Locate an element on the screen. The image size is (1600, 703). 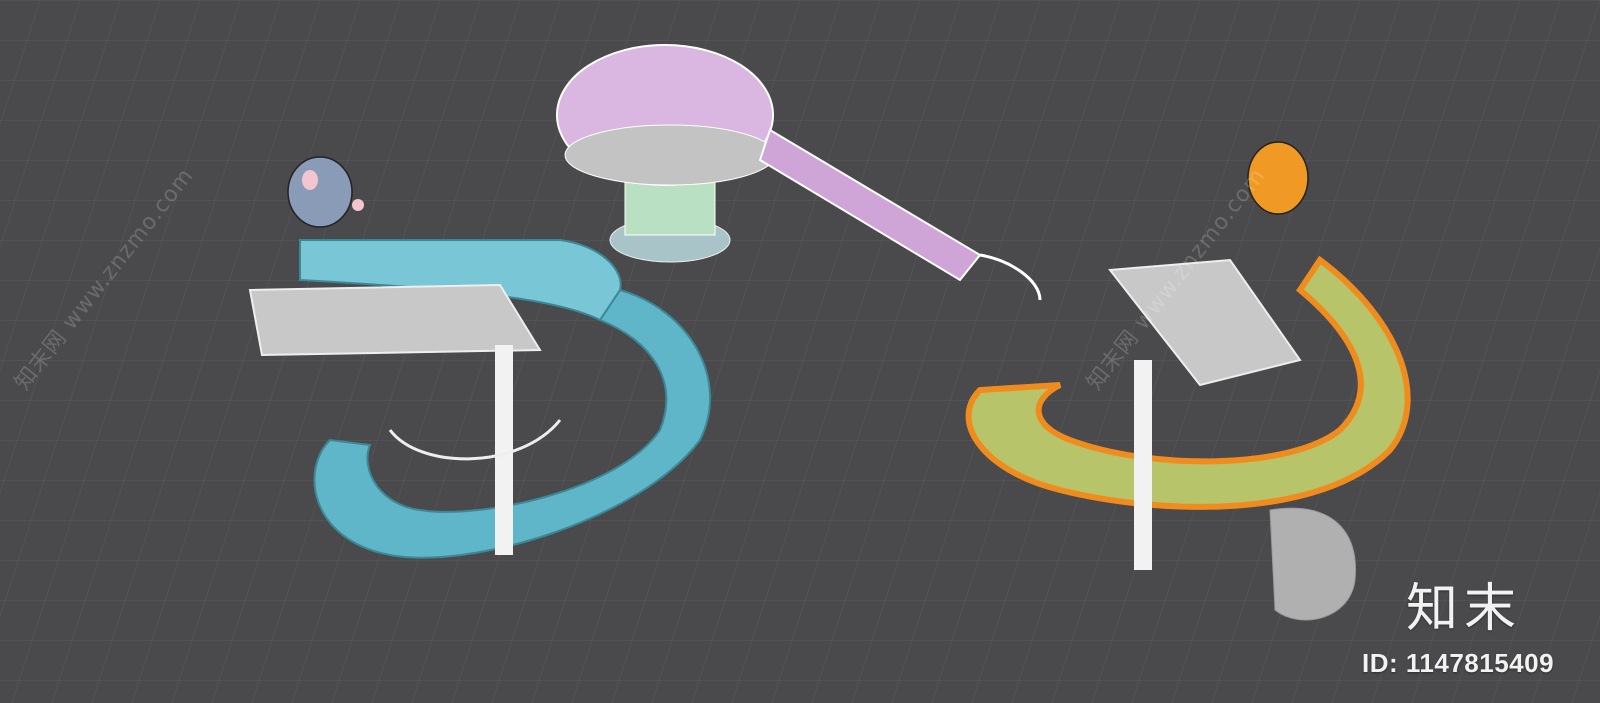
brand-logo: 知末 is located at coordinates (1464, 609).